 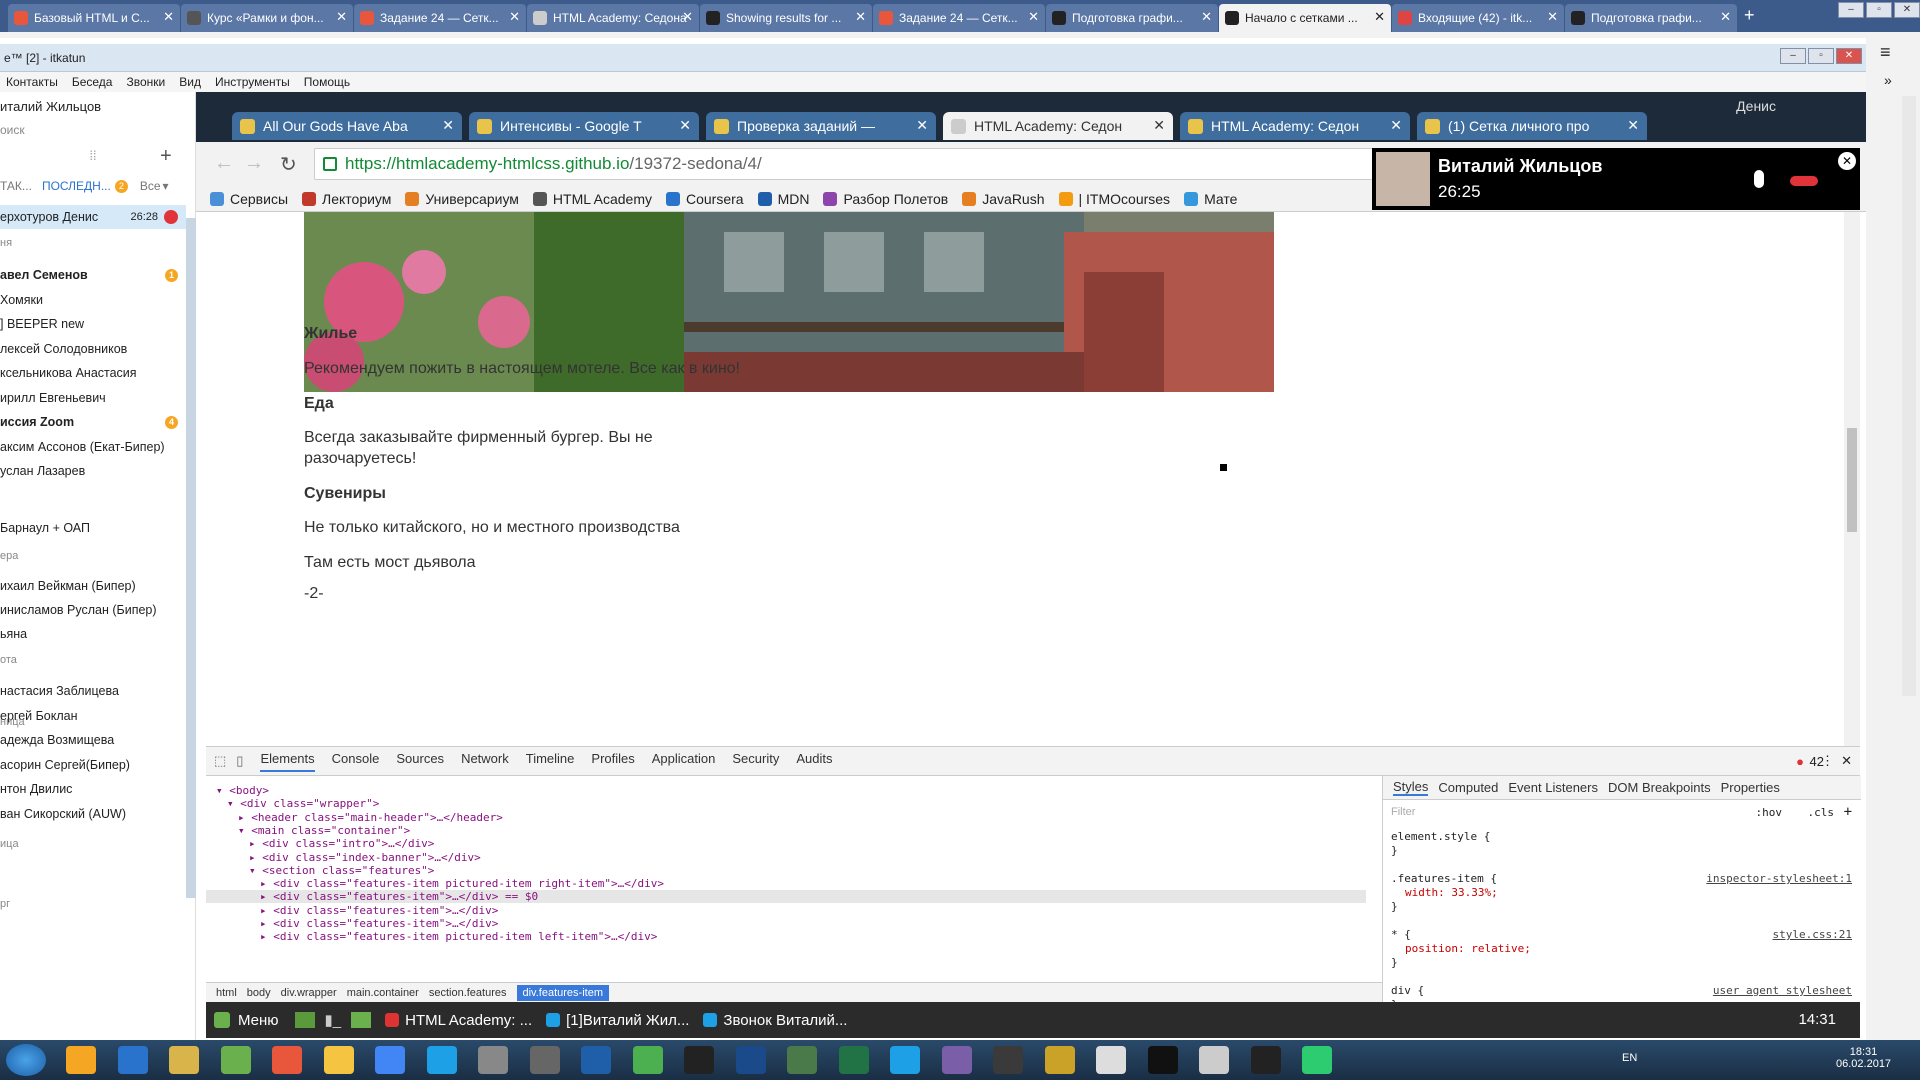 What do you see at coordinates (93, 398) in the screenshot?
I see `contact-item: ирилл Евгеньевич` at bounding box center [93, 398].